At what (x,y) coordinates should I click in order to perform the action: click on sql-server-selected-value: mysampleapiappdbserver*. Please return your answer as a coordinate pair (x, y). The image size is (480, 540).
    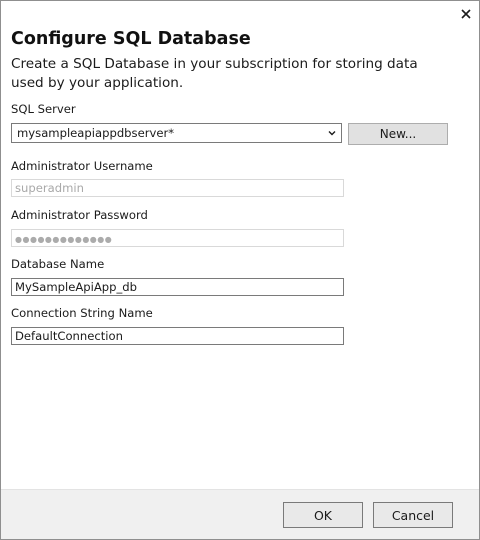
    Looking at the image, I should click on (96, 133).